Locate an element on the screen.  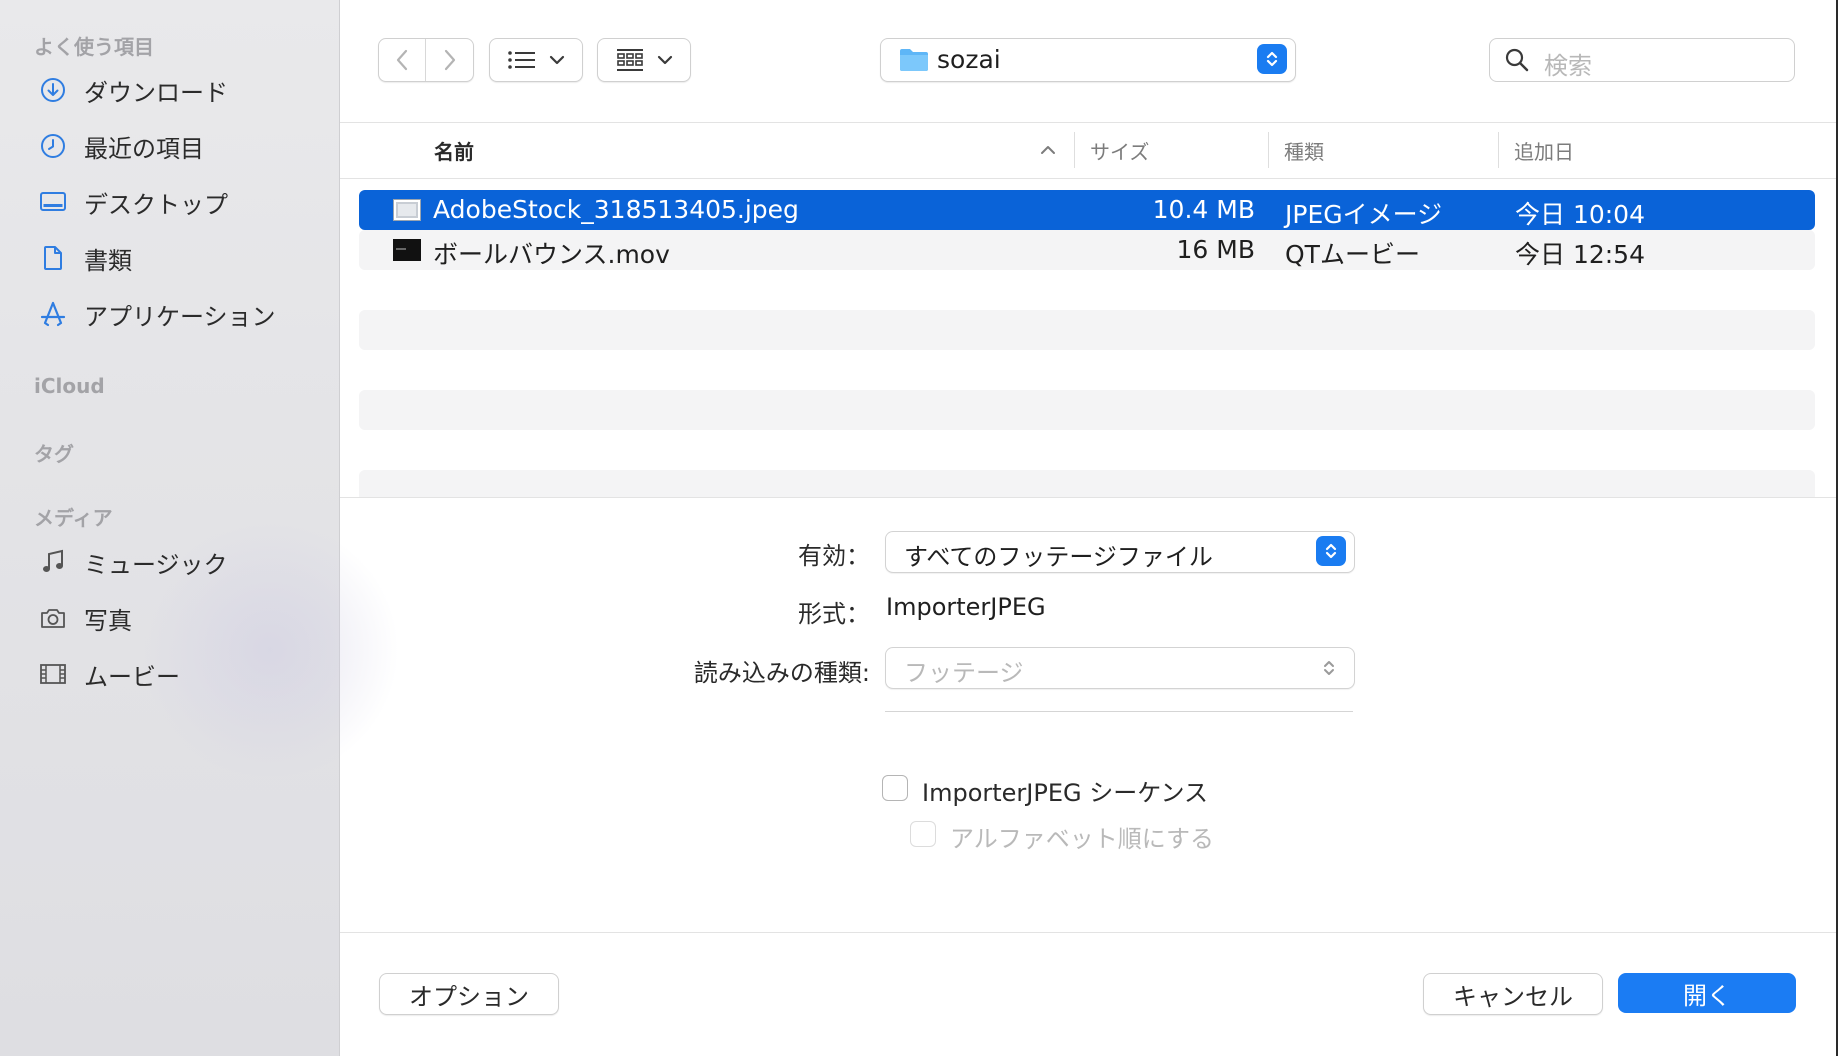
sidebar-item-label: アプリケーション is located at coordinates (180, 316).